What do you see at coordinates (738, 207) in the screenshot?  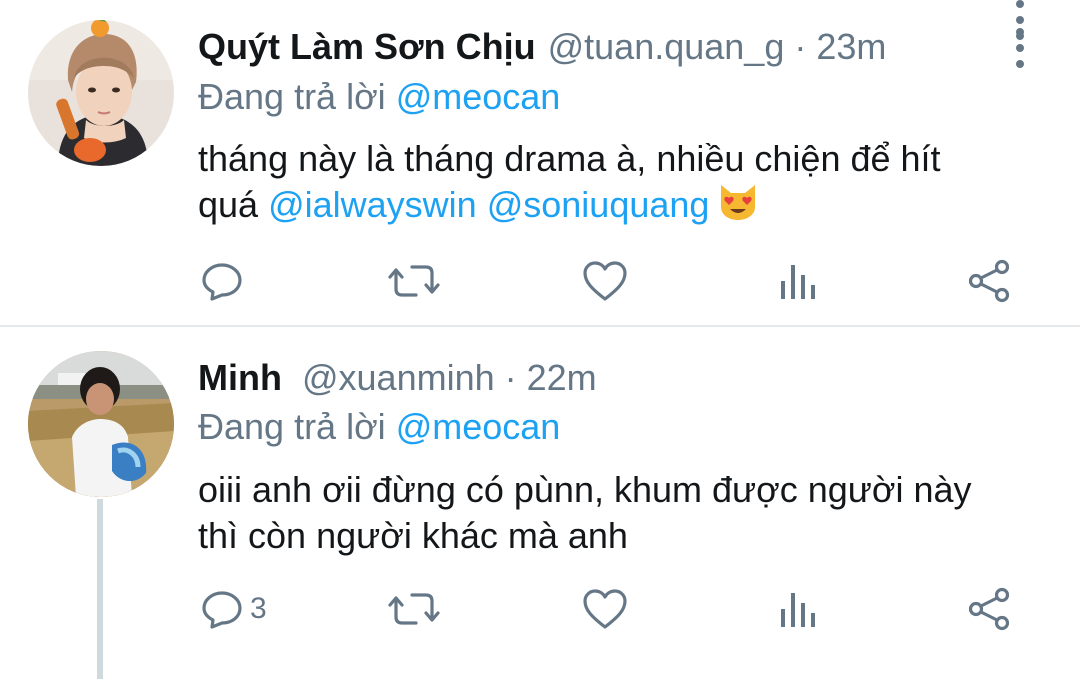 I see `smiling-cat-heart-eyes-icon` at bounding box center [738, 207].